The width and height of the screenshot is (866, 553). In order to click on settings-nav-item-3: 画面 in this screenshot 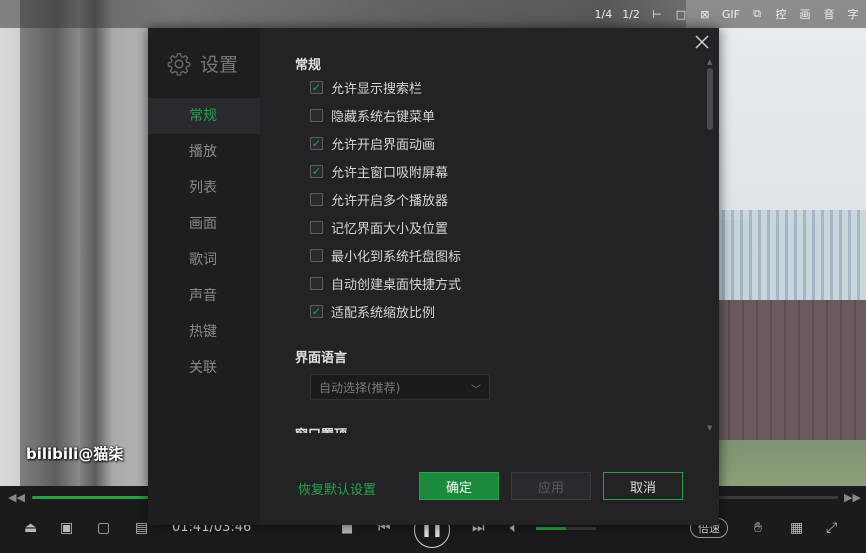, I will do `click(204, 224)`.